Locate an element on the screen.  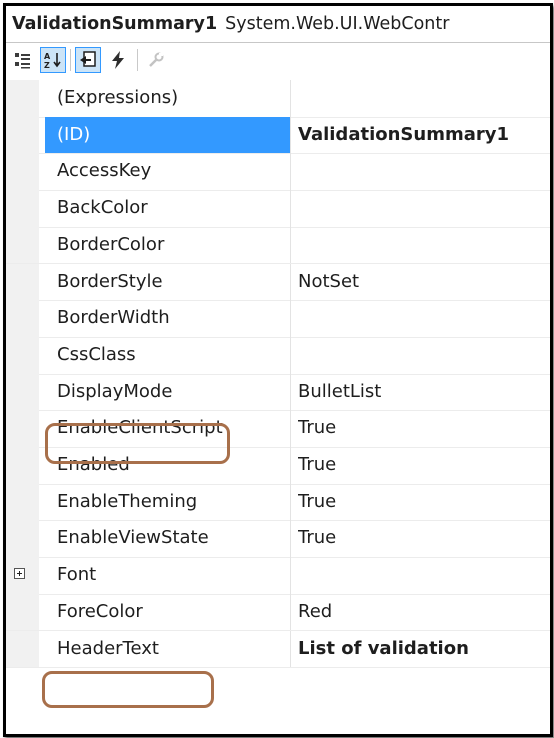
property-row-expressions: (Expressions) is located at coordinates (278, 99).